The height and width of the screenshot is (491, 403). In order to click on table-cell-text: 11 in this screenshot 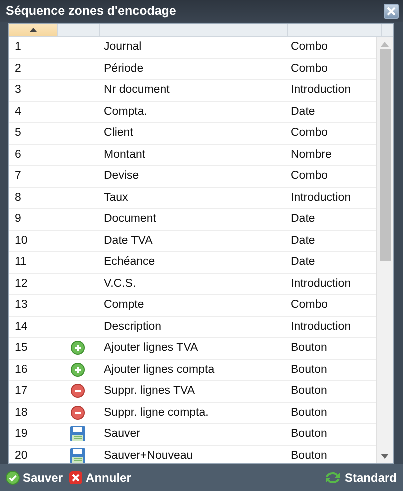, I will do `click(21, 262)`.